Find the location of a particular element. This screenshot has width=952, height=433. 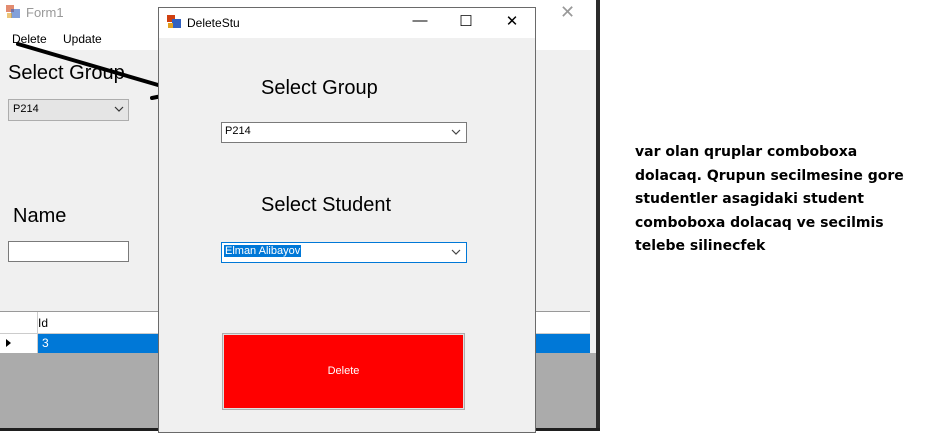

window-edge is located at coordinates (598, 215).